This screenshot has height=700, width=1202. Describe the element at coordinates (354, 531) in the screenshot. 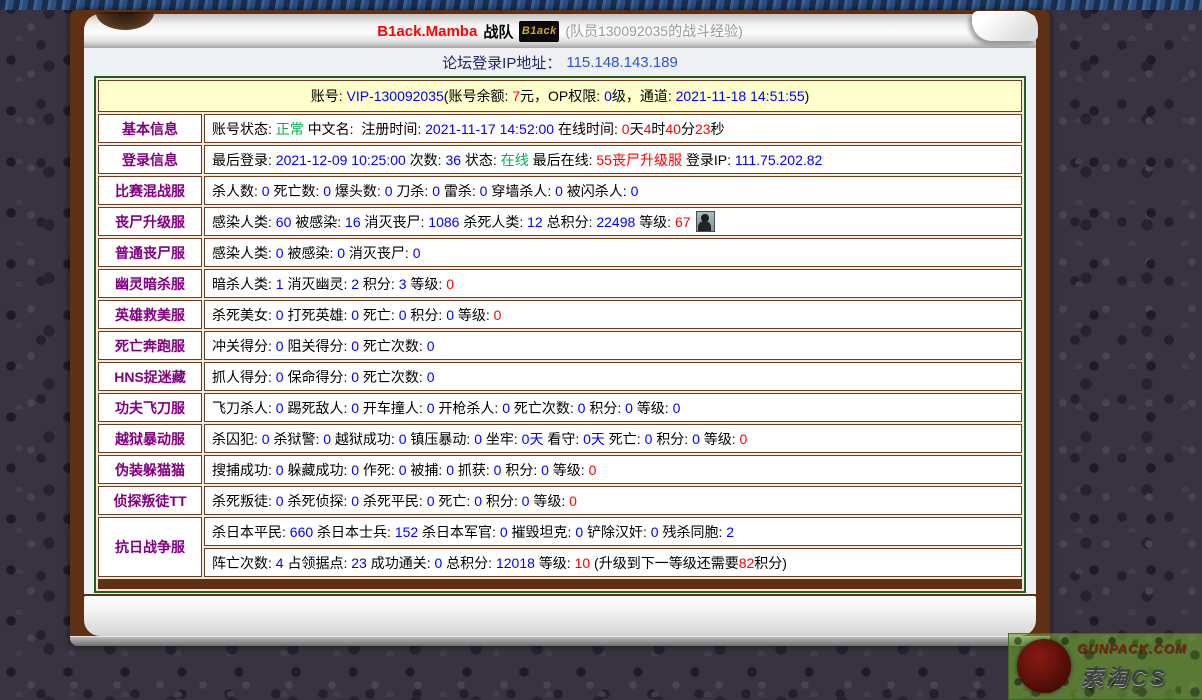

I see `stat-text: 杀日本士兵:` at that location.